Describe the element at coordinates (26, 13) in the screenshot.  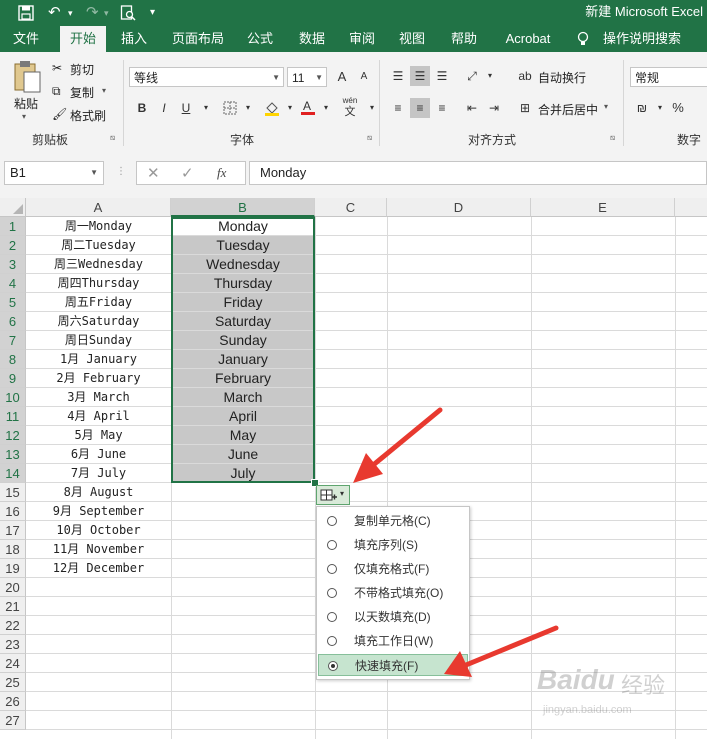
I see `save-icon` at that location.